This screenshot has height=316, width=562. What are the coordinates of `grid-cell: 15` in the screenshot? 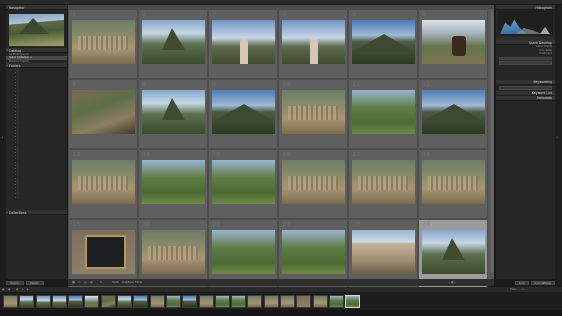 It's located at (243, 184).